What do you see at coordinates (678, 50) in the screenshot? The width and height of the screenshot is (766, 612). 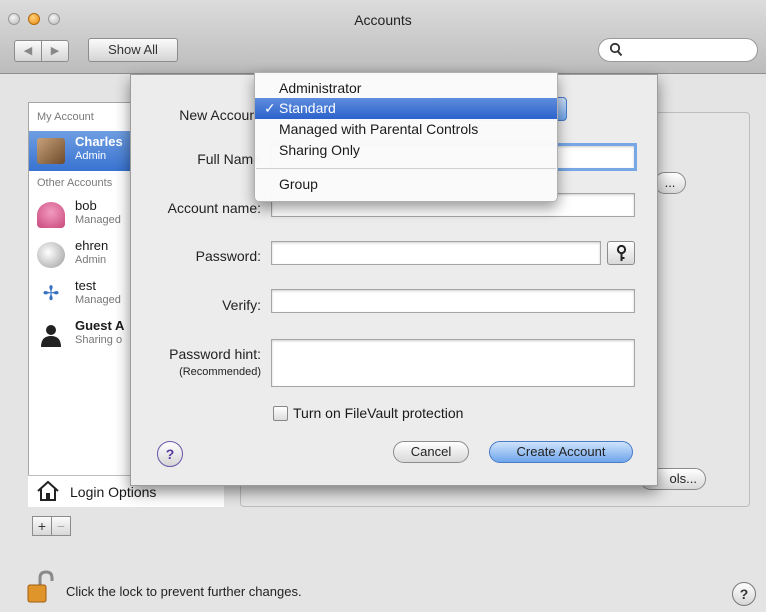 I see `search-field` at bounding box center [678, 50].